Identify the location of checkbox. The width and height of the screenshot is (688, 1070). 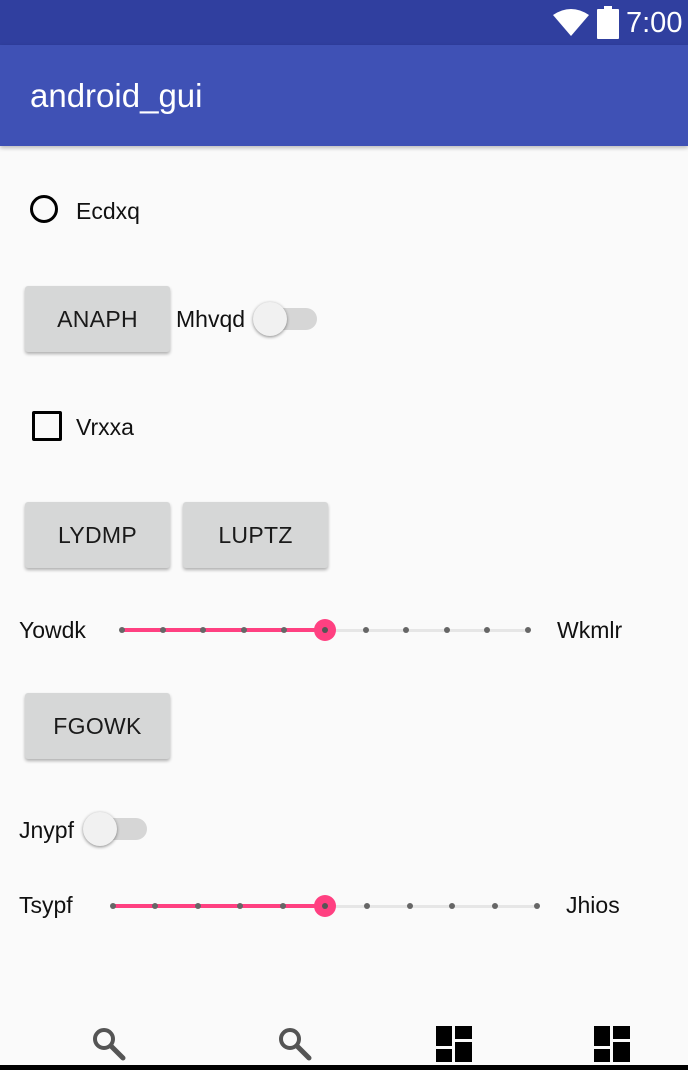
(47, 426).